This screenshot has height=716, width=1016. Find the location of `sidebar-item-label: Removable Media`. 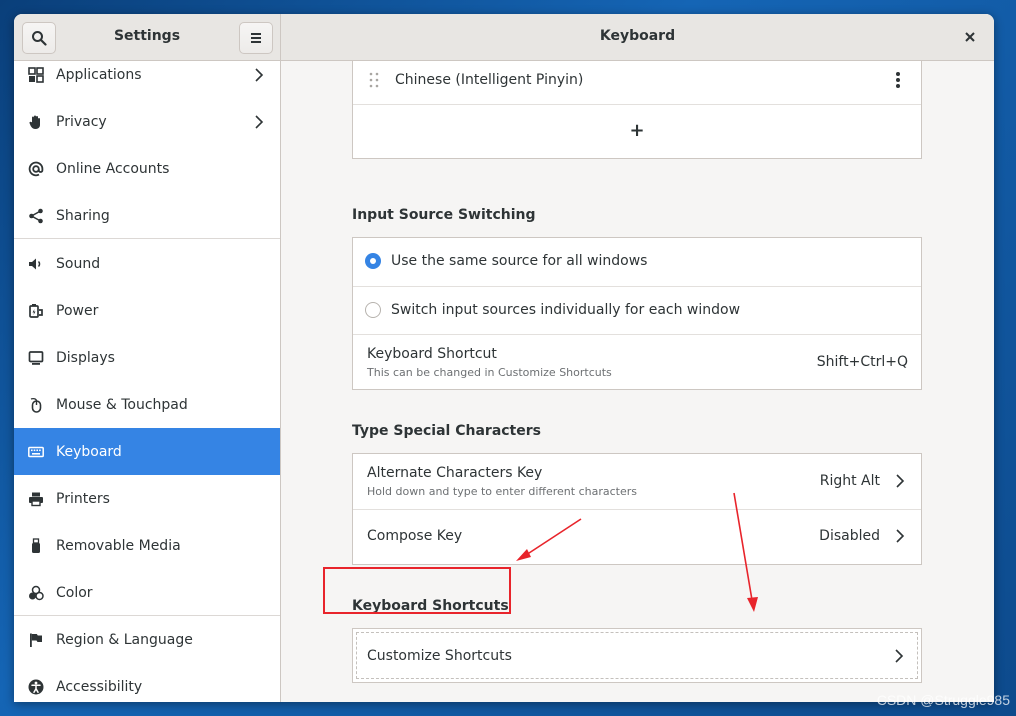

sidebar-item-label: Removable Media is located at coordinates (118, 545).